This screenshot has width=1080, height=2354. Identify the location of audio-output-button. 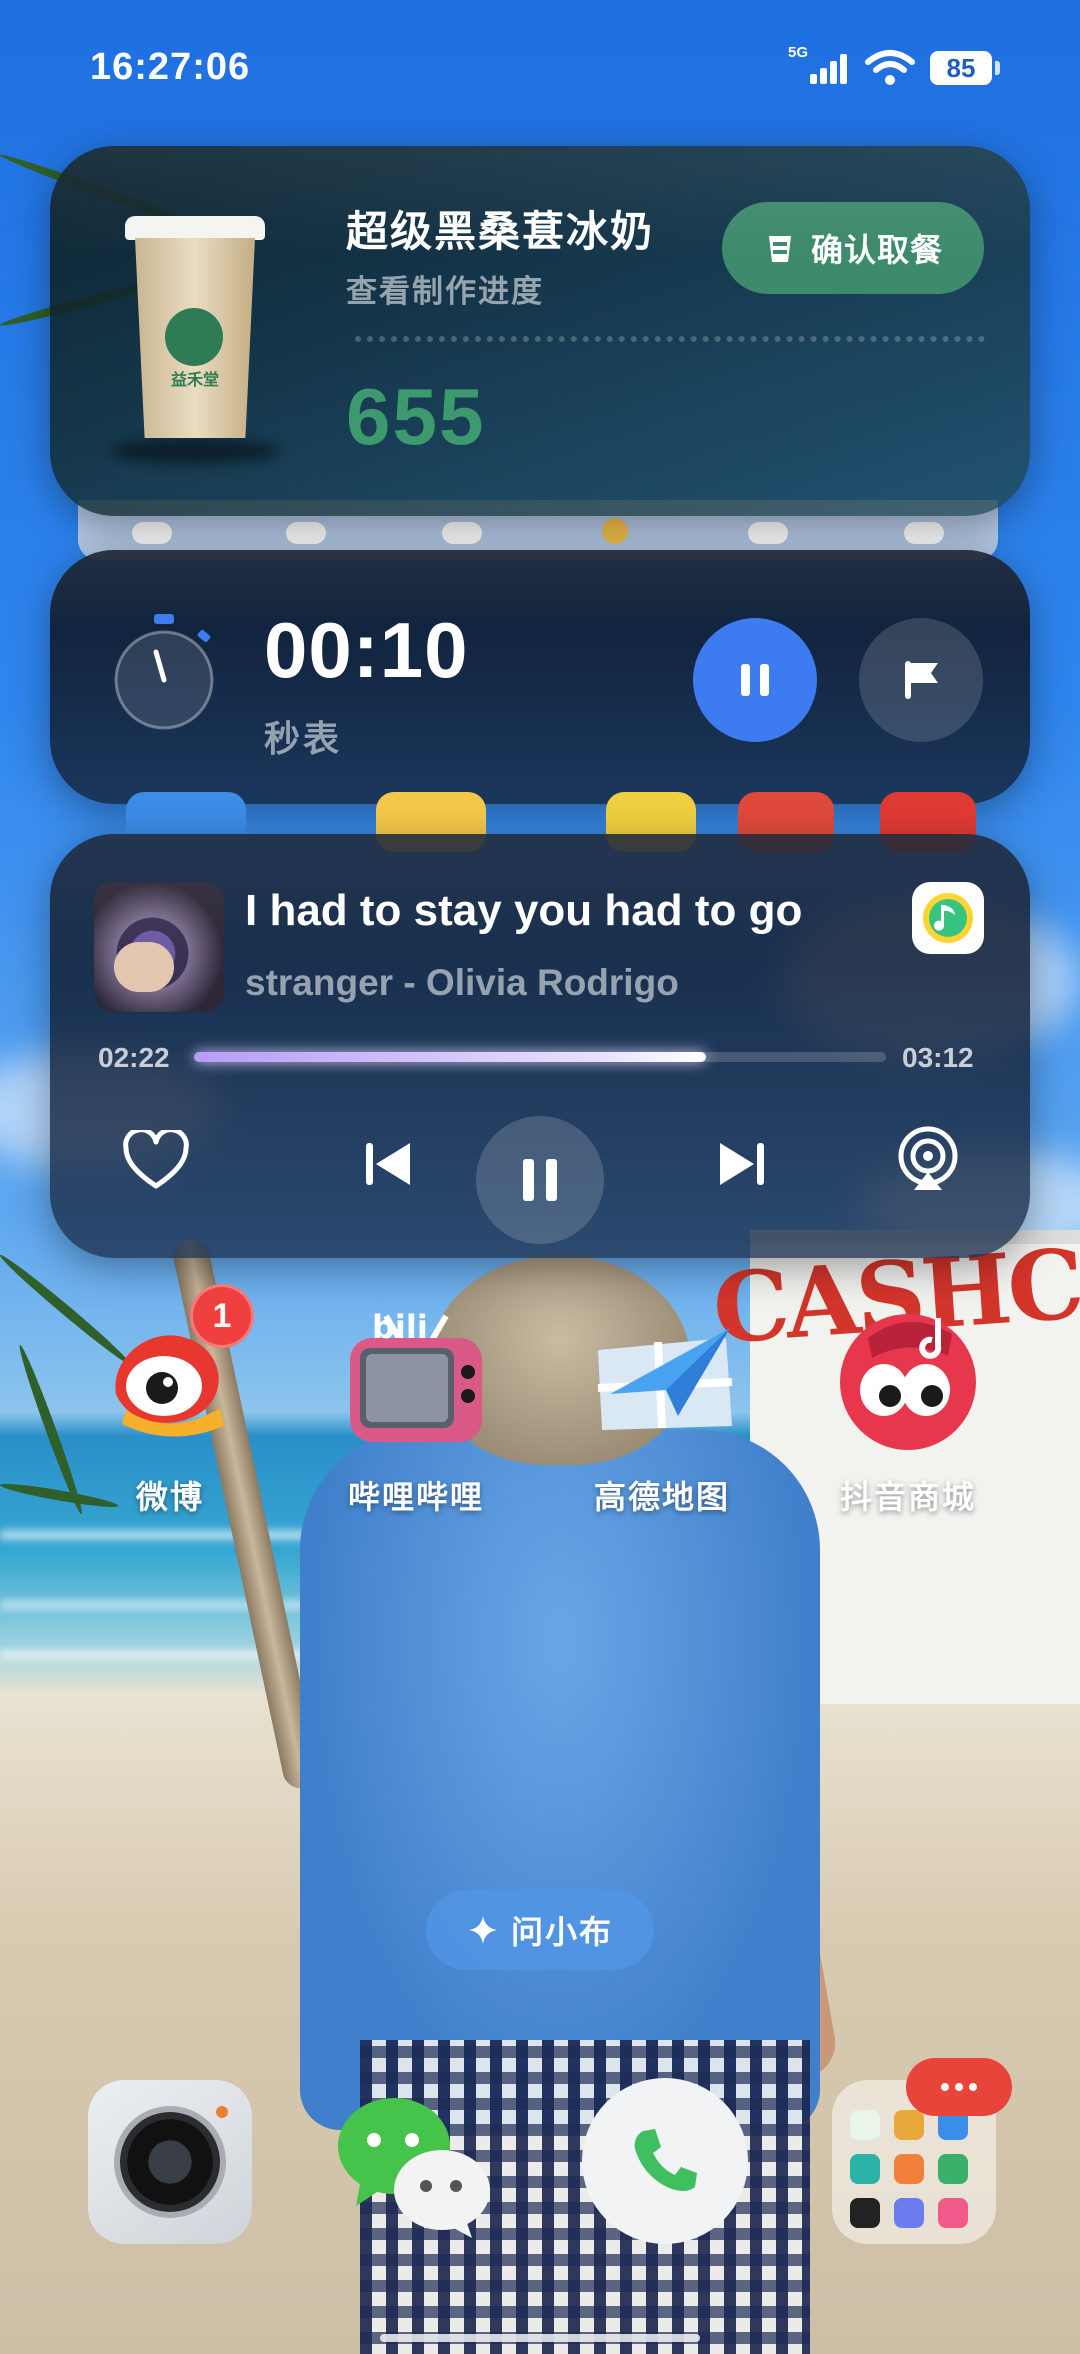
(928, 1160).